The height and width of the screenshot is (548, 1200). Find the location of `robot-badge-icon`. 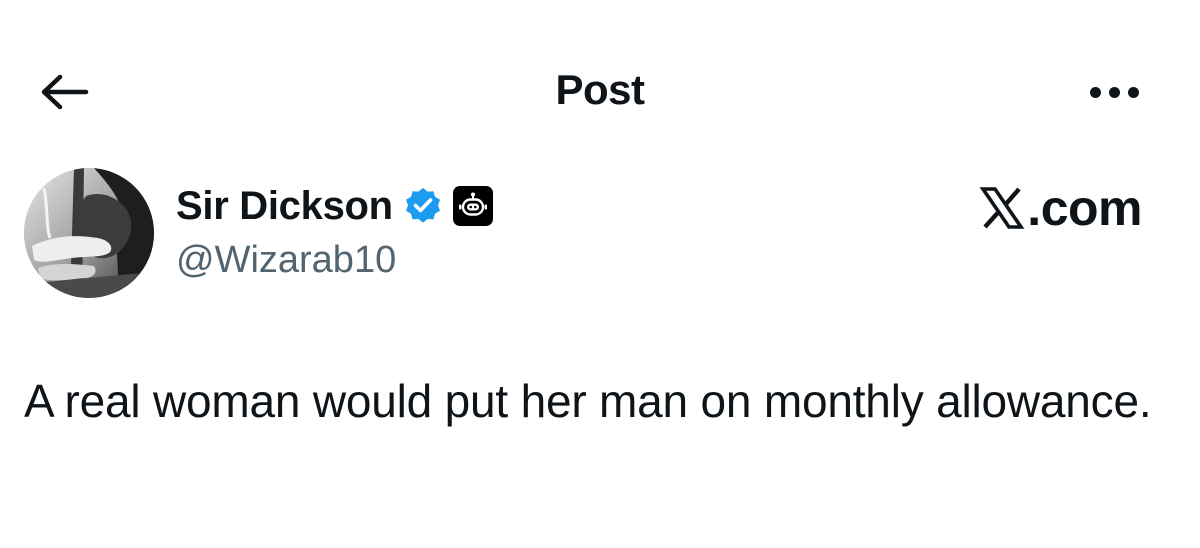

robot-badge-icon is located at coordinates (472, 204).